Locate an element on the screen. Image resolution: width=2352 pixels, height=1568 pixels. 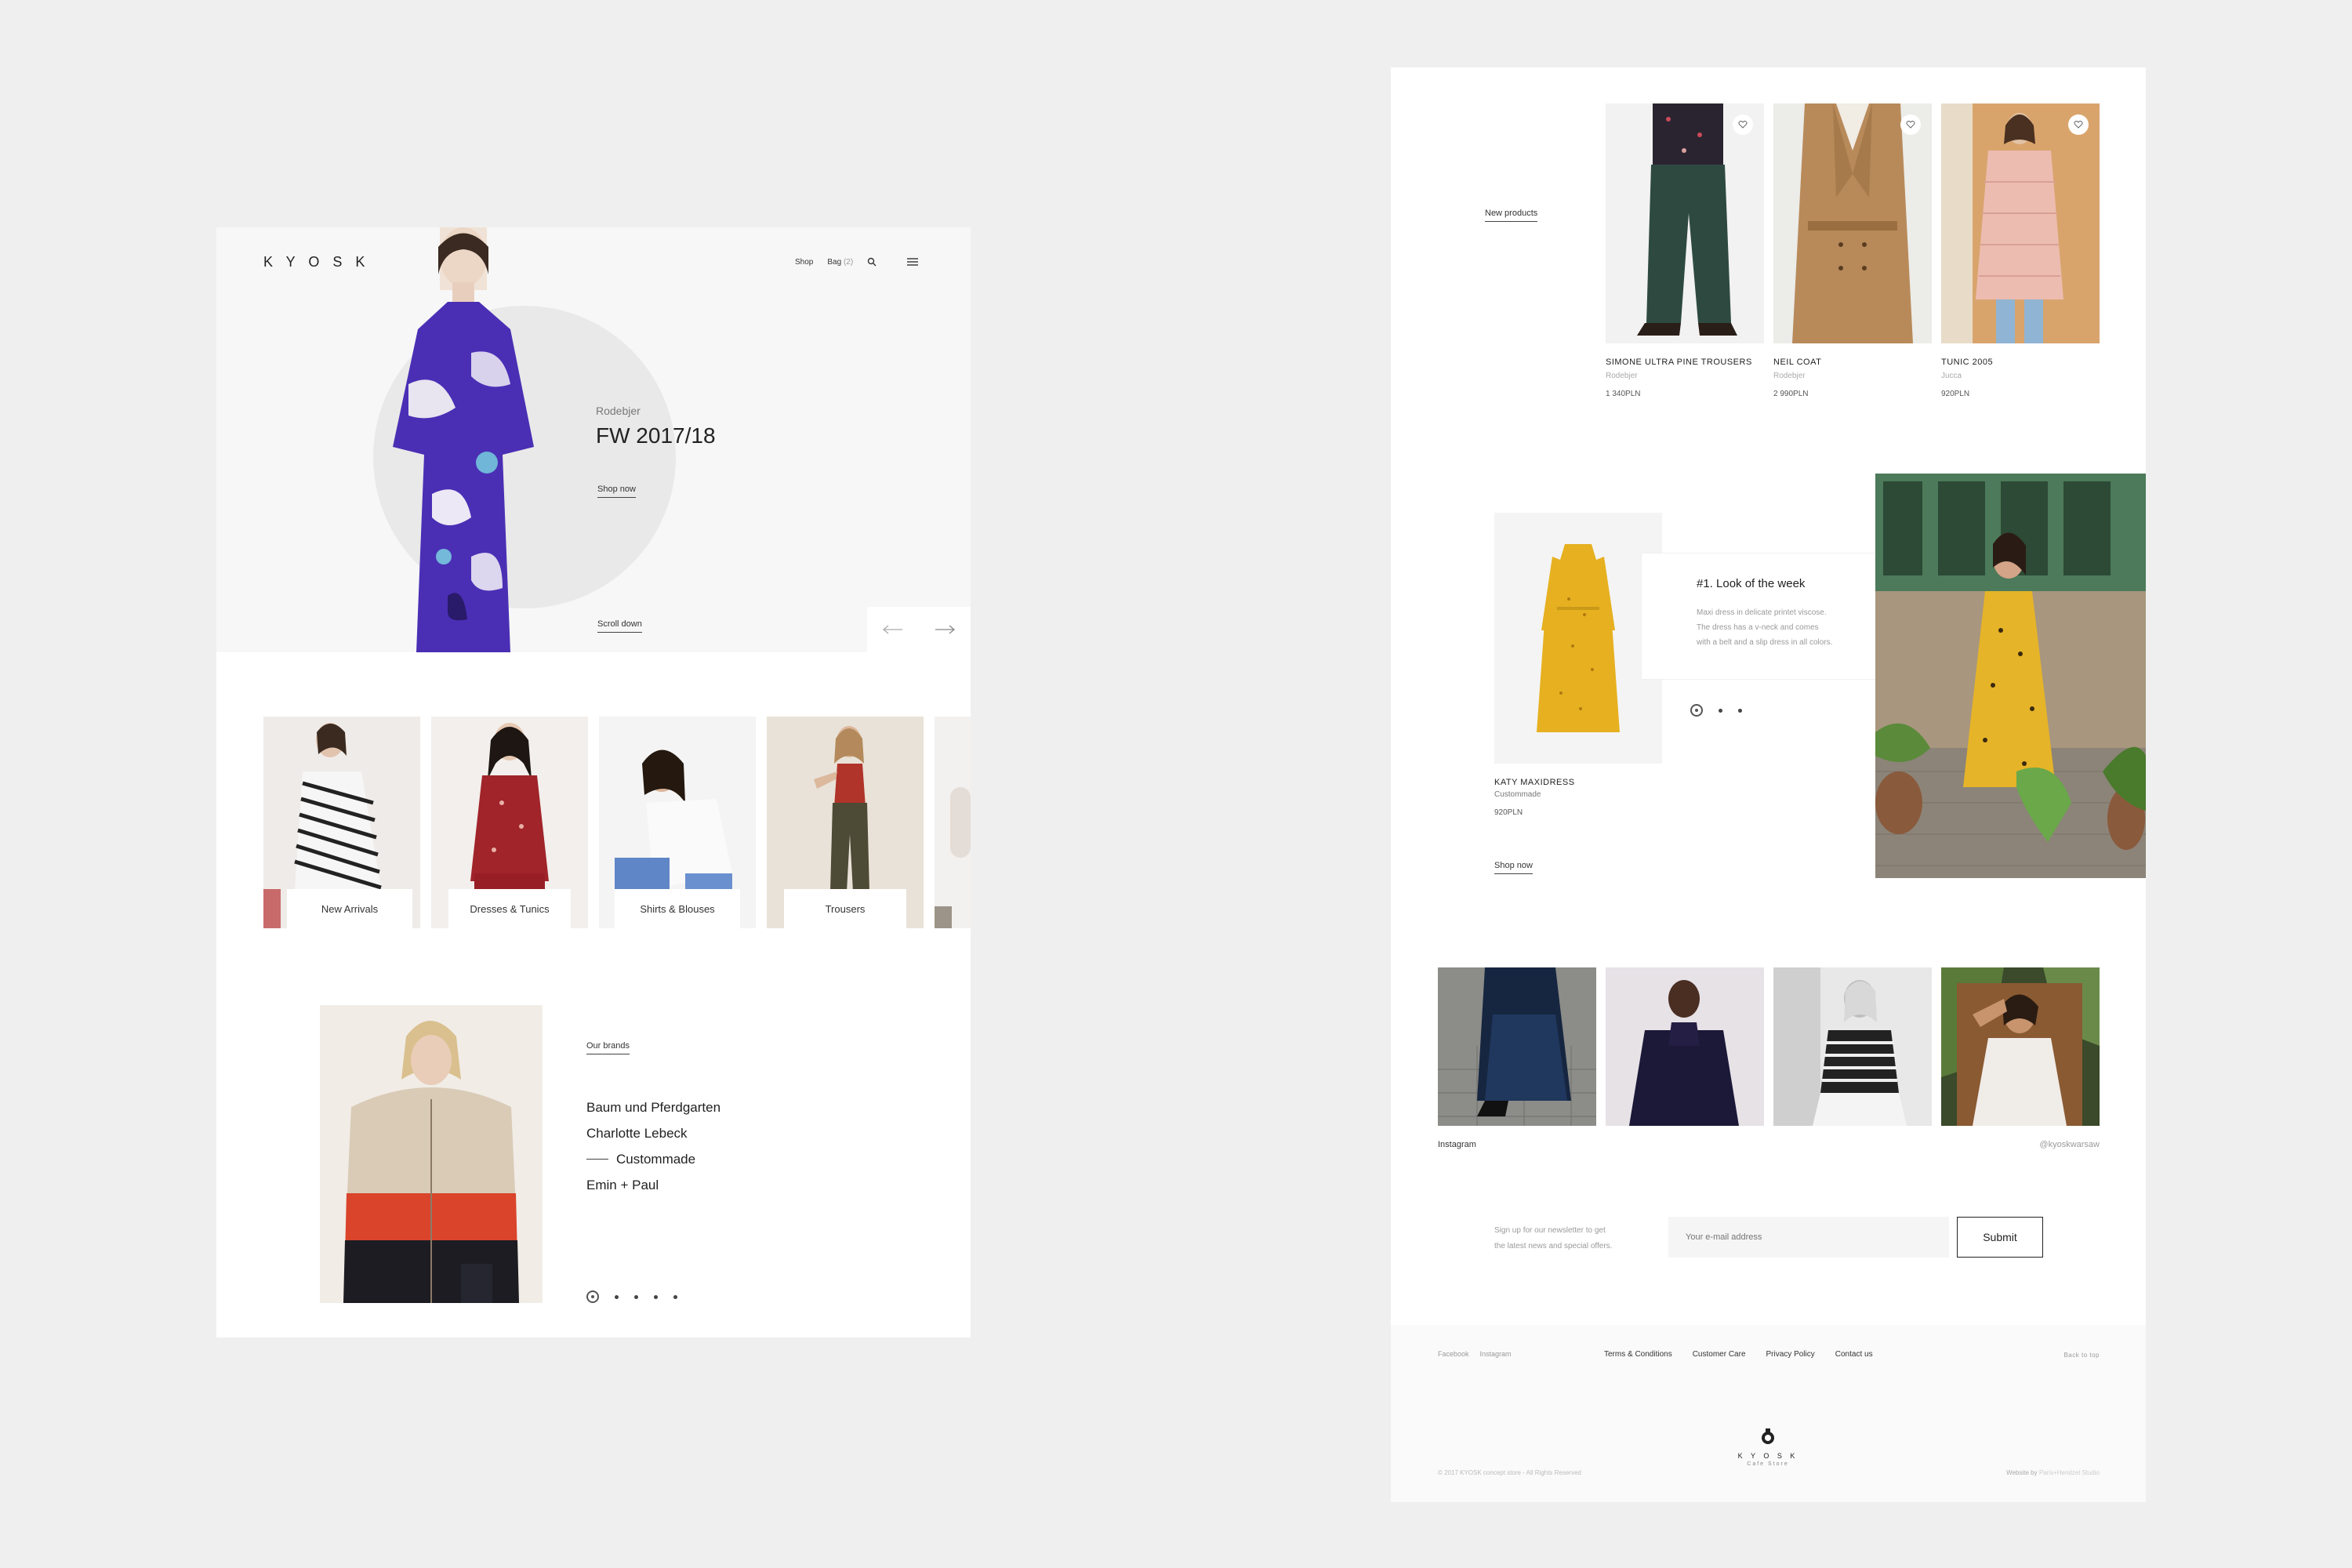
footer-logo-text: K Y O S K is located at coordinates (1768, 1456).